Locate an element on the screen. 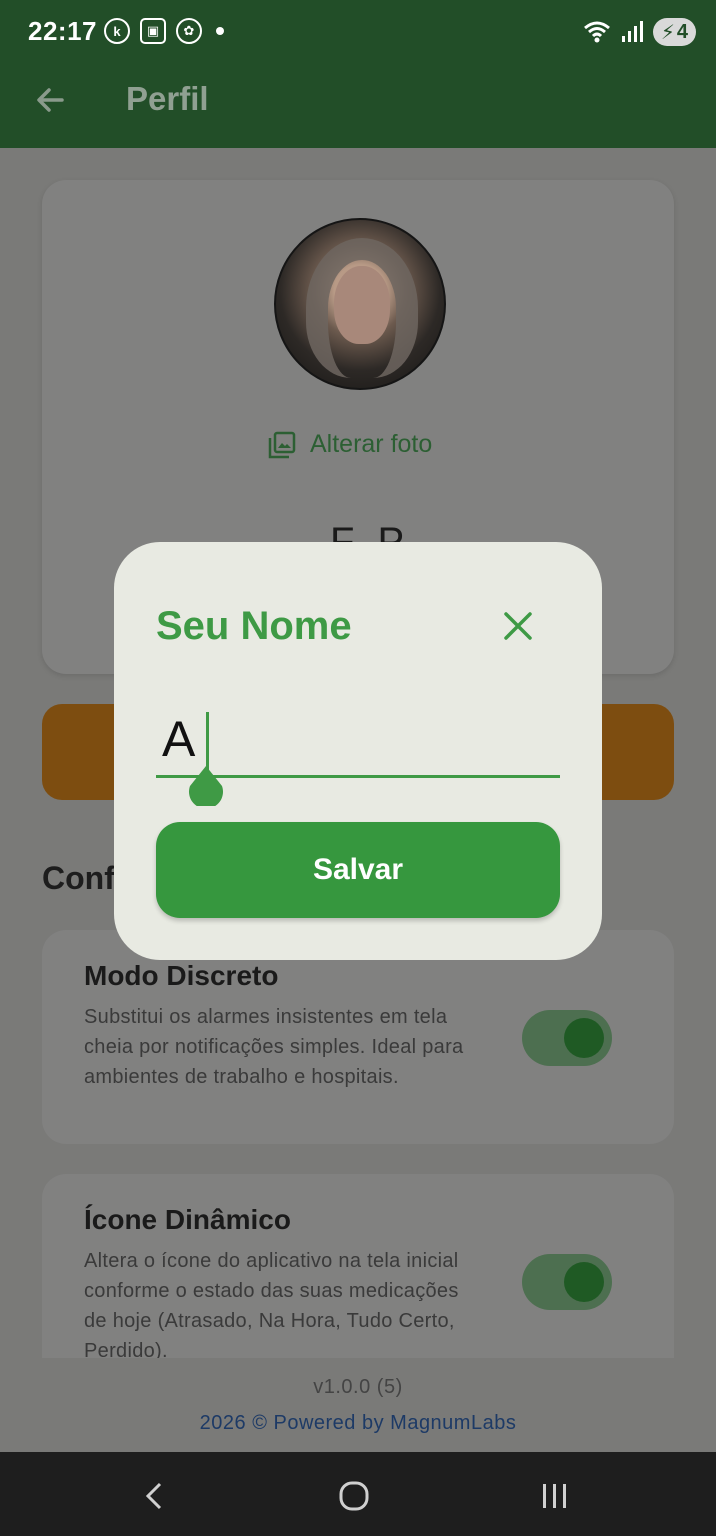 This screenshot has width=716, height=1536. battery-level: 4 is located at coordinates (682, 31).